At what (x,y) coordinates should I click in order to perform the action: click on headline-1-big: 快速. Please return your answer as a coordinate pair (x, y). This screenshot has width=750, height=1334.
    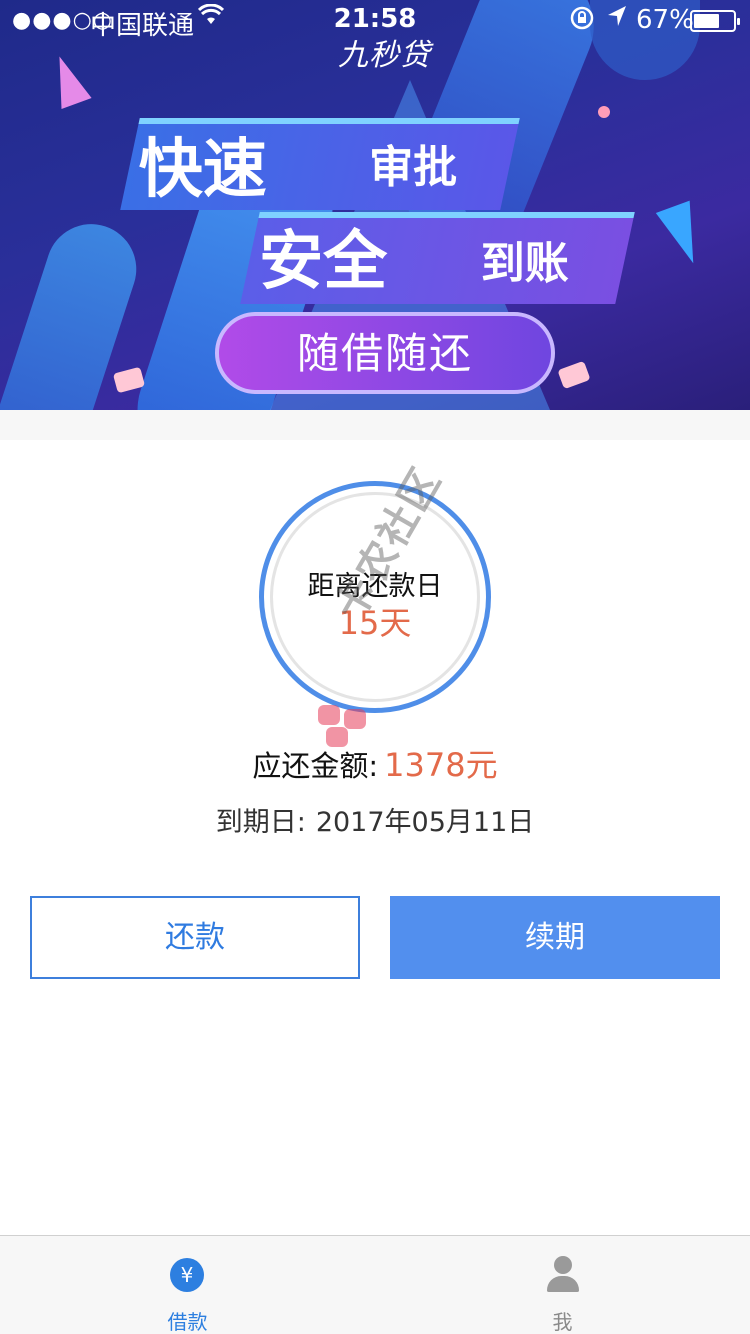
    Looking at the image, I should click on (202, 170).